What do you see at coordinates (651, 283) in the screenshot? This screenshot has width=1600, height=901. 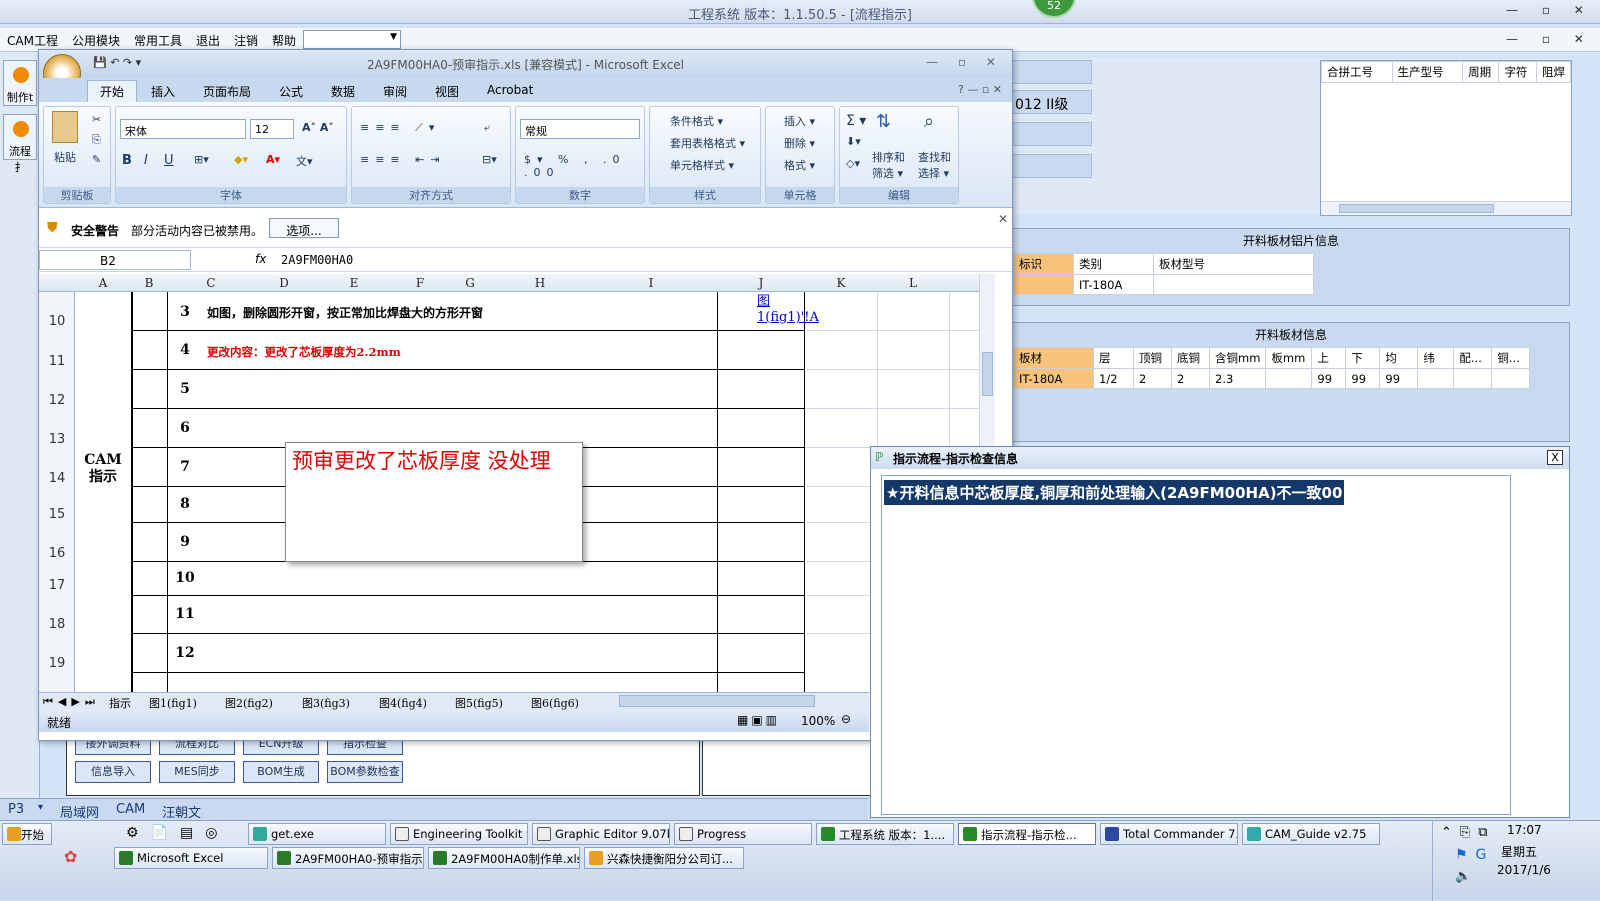 I see `col-header-i: I` at bounding box center [651, 283].